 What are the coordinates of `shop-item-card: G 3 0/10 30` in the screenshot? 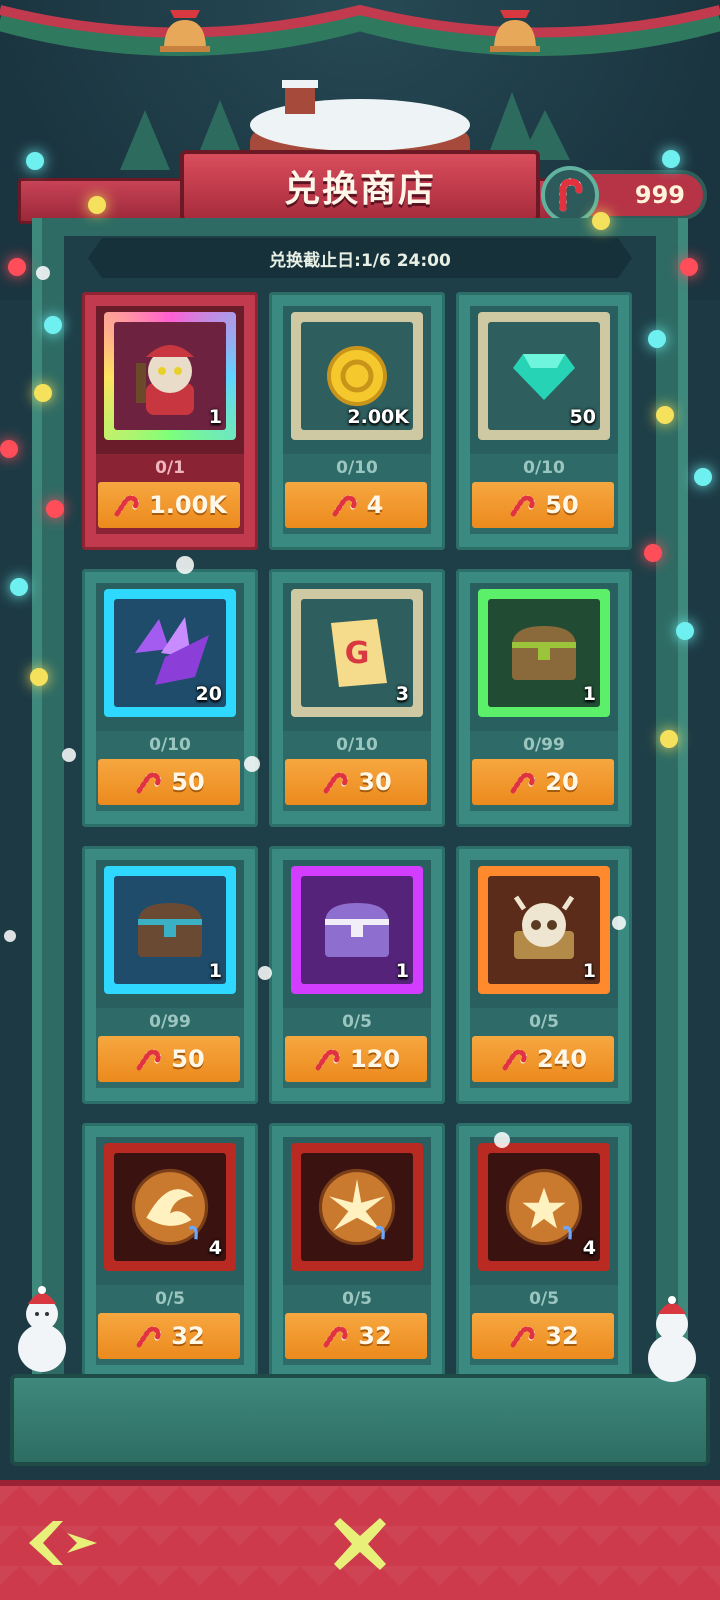 It's located at (357, 698).